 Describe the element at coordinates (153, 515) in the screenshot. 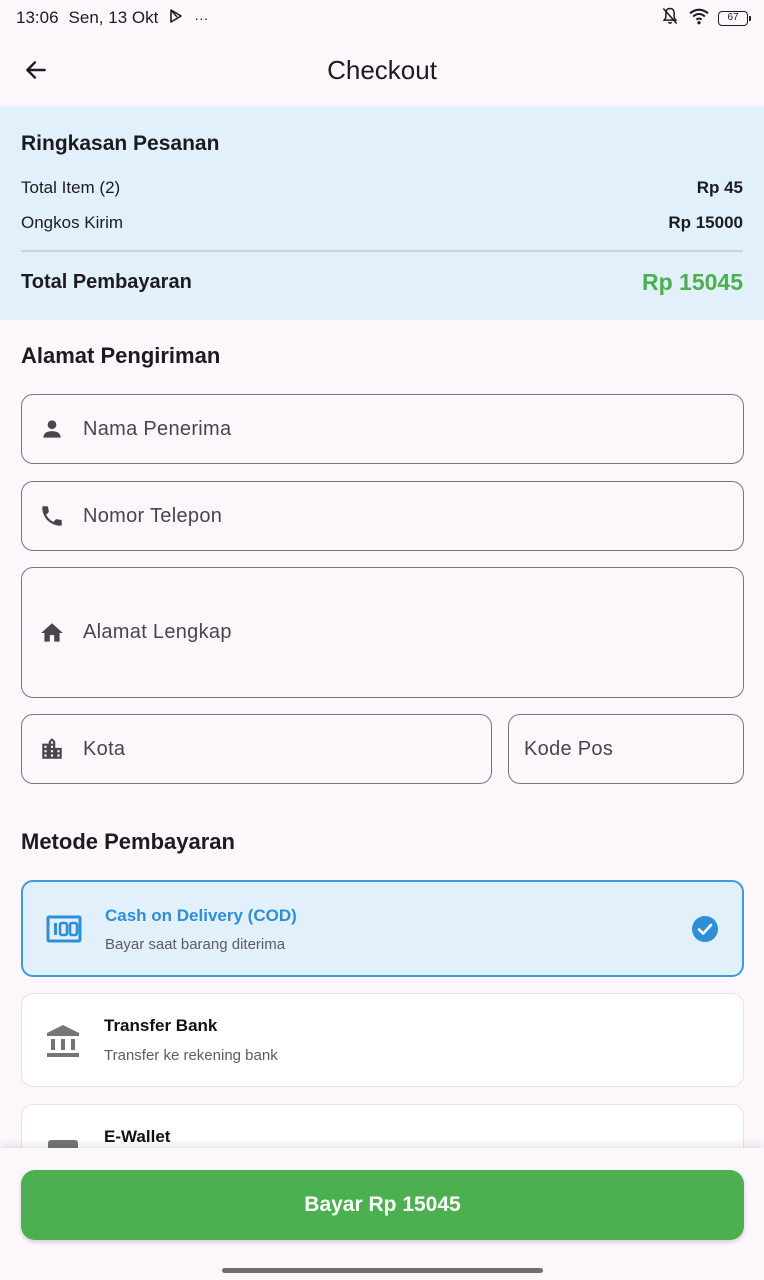

I see `phone-placeholder: Nomor Telepon` at that location.